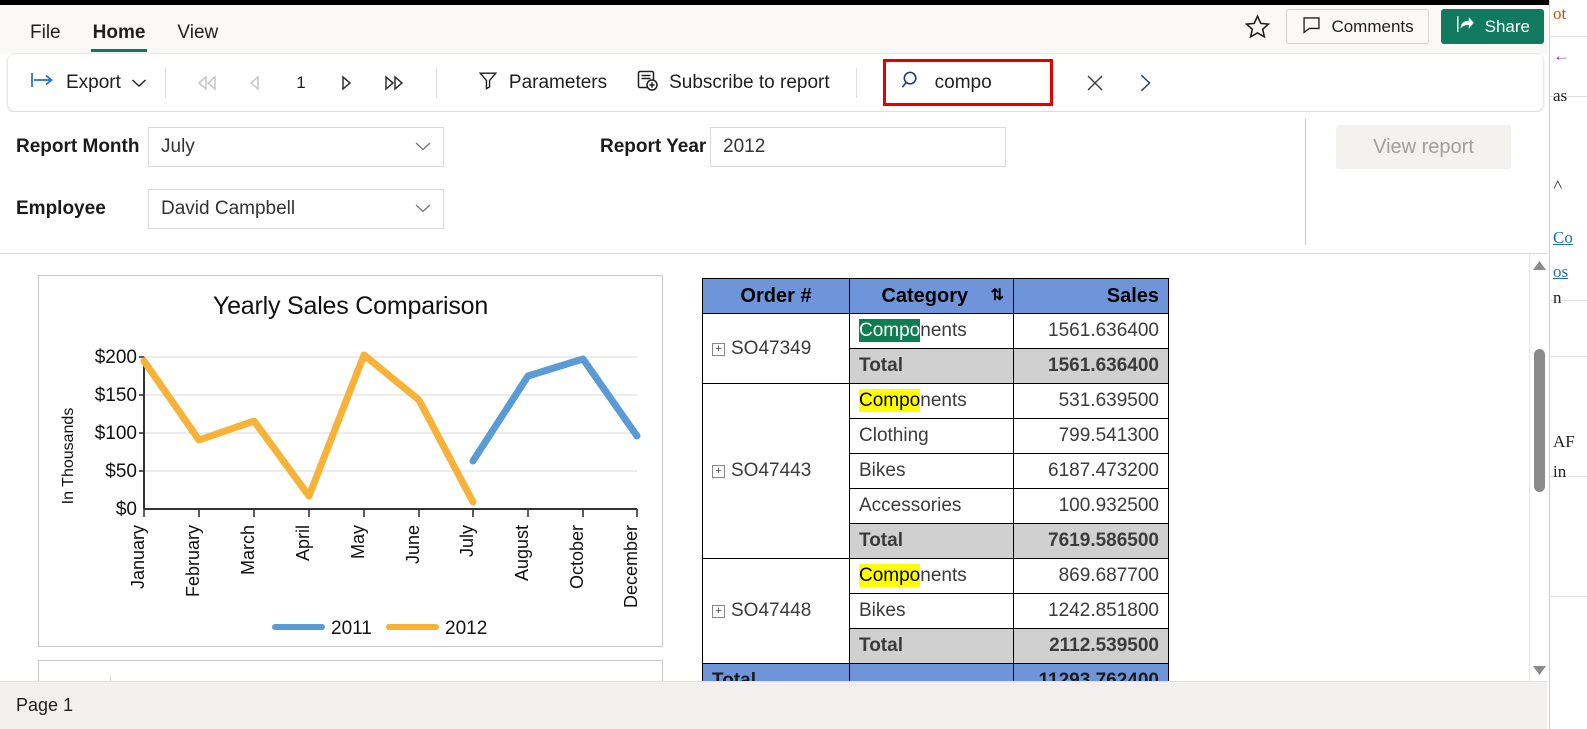 The image size is (1587, 729). I want to click on order-group-cell: + SO47443, so click(776, 471).